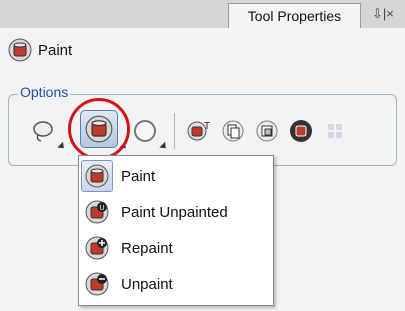  I want to click on paint-replace-button, so click(301, 131).